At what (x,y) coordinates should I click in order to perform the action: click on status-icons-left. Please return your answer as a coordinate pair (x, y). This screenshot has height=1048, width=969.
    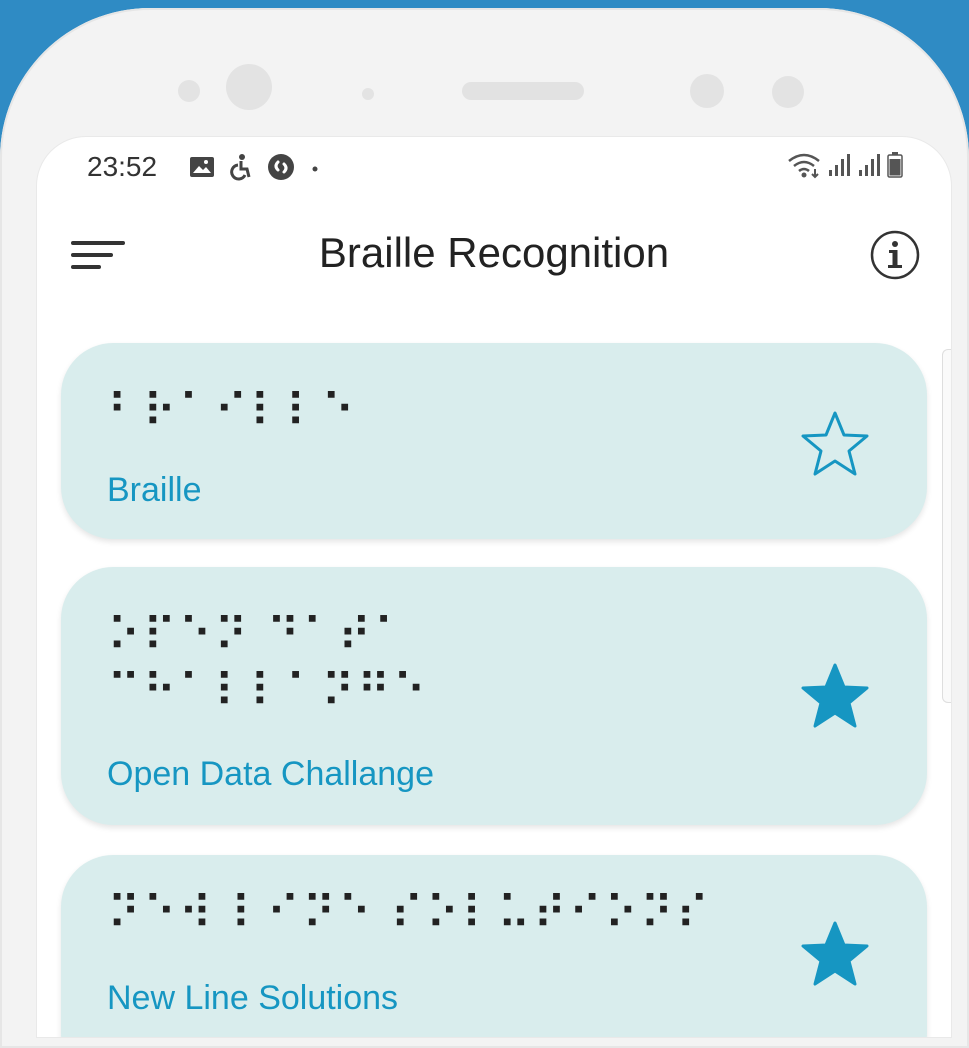
    Looking at the image, I should click on (255, 167).